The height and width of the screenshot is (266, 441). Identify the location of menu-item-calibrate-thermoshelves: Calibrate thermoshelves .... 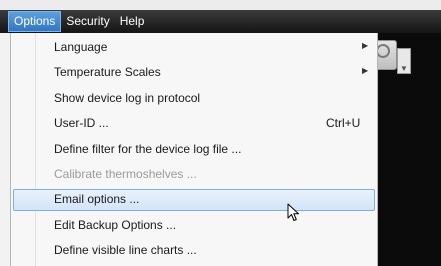
(194, 175).